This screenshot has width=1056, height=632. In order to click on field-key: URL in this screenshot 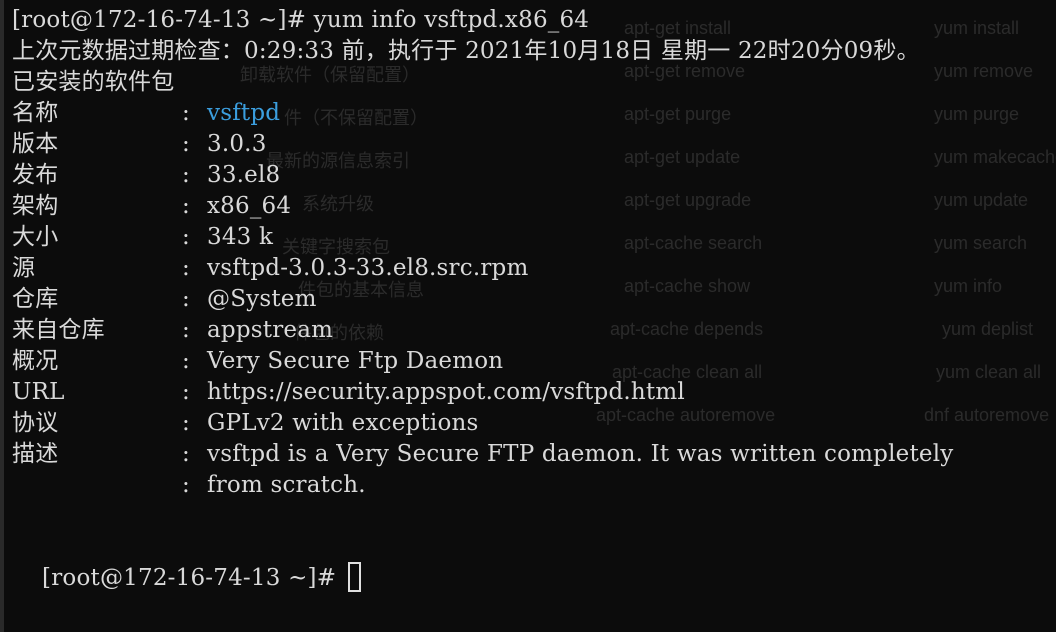, I will do `click(38, 392)`.